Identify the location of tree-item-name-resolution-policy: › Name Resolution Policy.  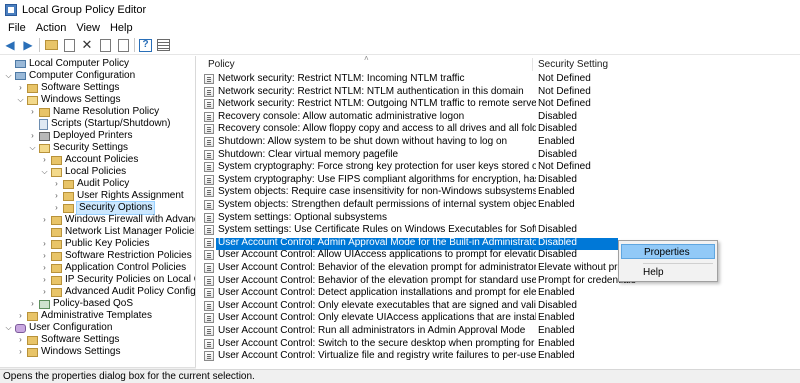
(93, 112).